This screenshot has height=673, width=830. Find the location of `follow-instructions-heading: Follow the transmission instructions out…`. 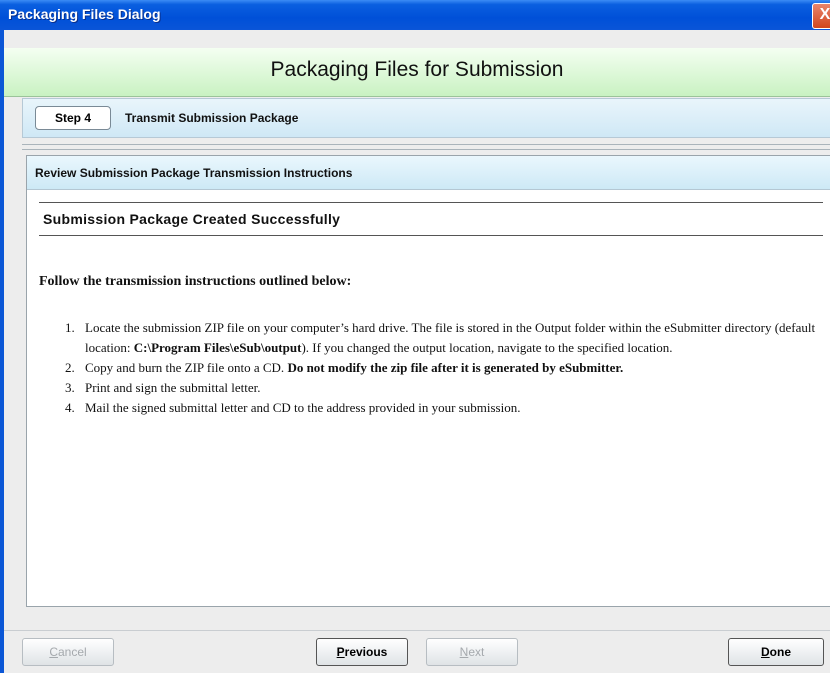

follow-instructions-heading: Follow the transmission instructions out… is located at coordinates (195, 281).